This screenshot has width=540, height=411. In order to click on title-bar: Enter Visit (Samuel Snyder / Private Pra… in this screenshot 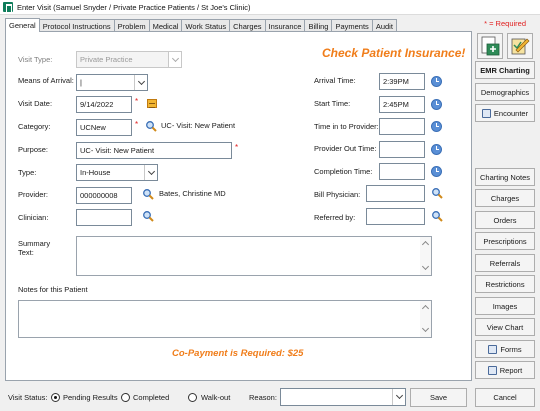, I will do `click(270, 7)`.